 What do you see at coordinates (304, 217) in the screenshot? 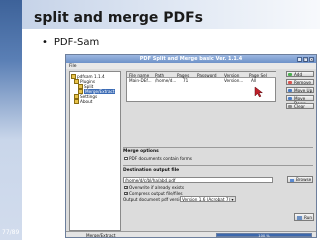
I see `run-button: Run` at bounding box center [304, 217].